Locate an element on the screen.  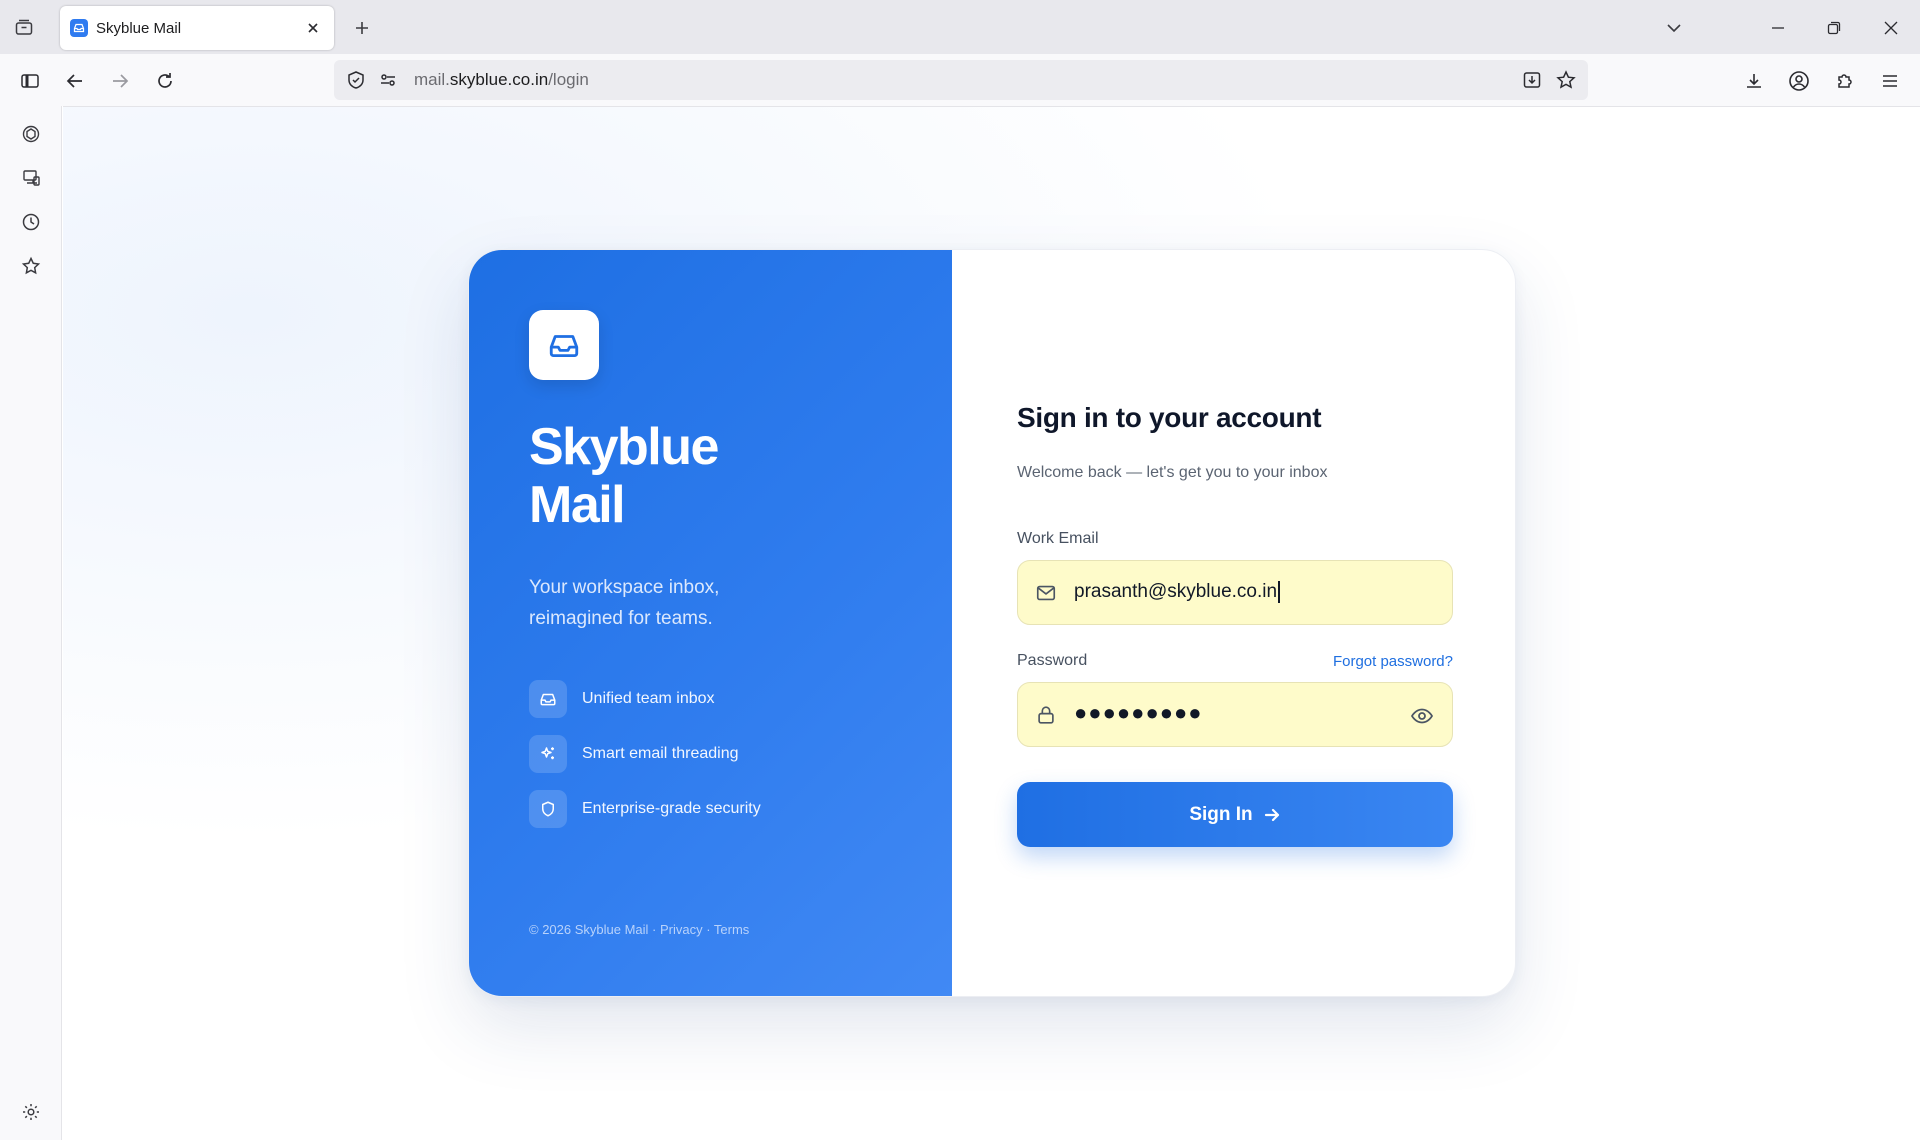
password-field: ●●●●●●●●● is located at coordinates (1235, 714).